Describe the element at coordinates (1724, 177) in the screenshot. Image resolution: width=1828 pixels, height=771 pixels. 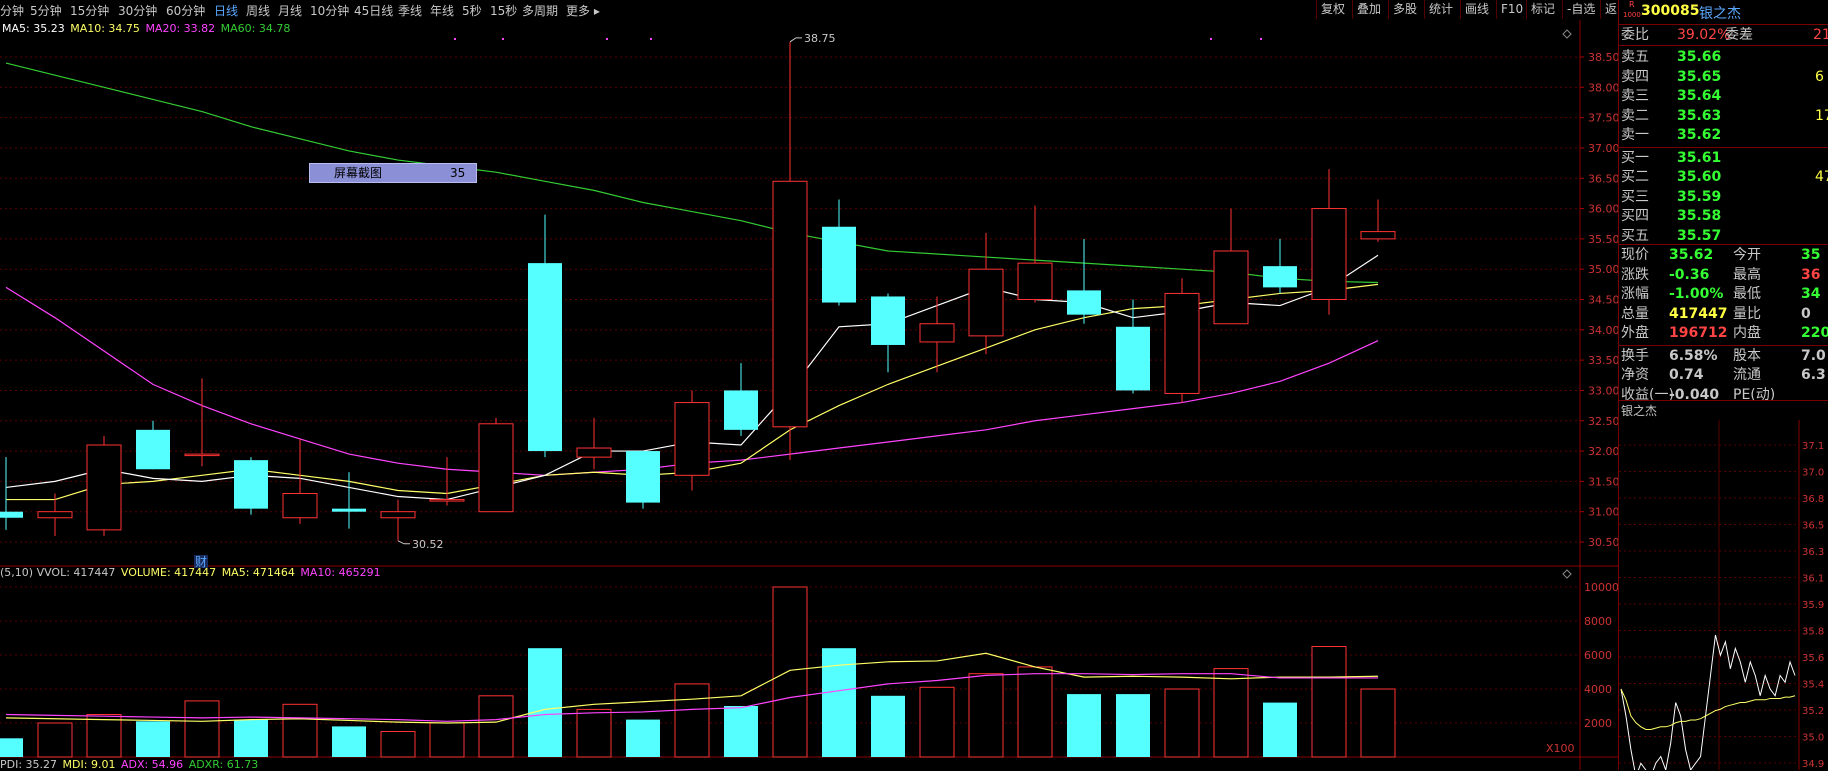
I see `buy-row-1: 买二 35.60 47` at that location.